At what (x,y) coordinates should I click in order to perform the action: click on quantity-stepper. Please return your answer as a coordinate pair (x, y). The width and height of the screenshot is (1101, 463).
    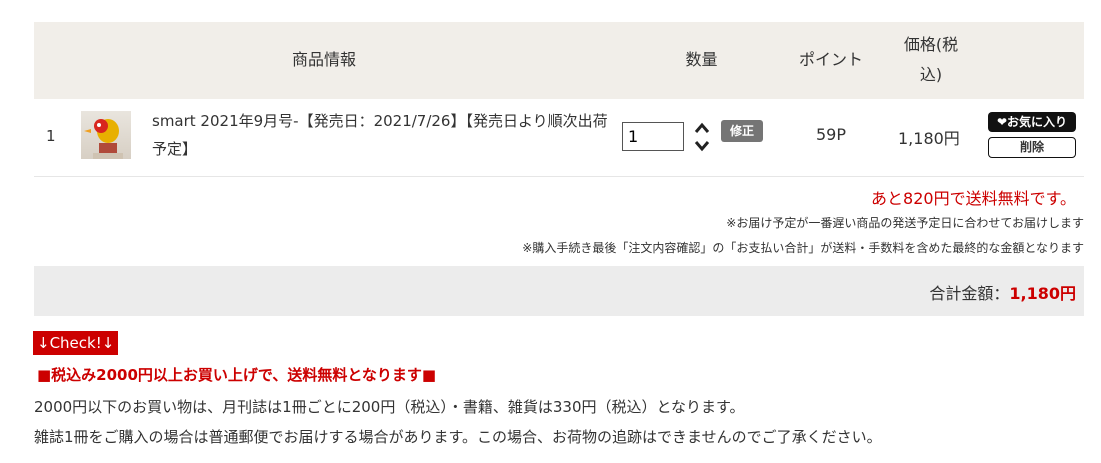
    Looking at the image, I should click on (702, 137).